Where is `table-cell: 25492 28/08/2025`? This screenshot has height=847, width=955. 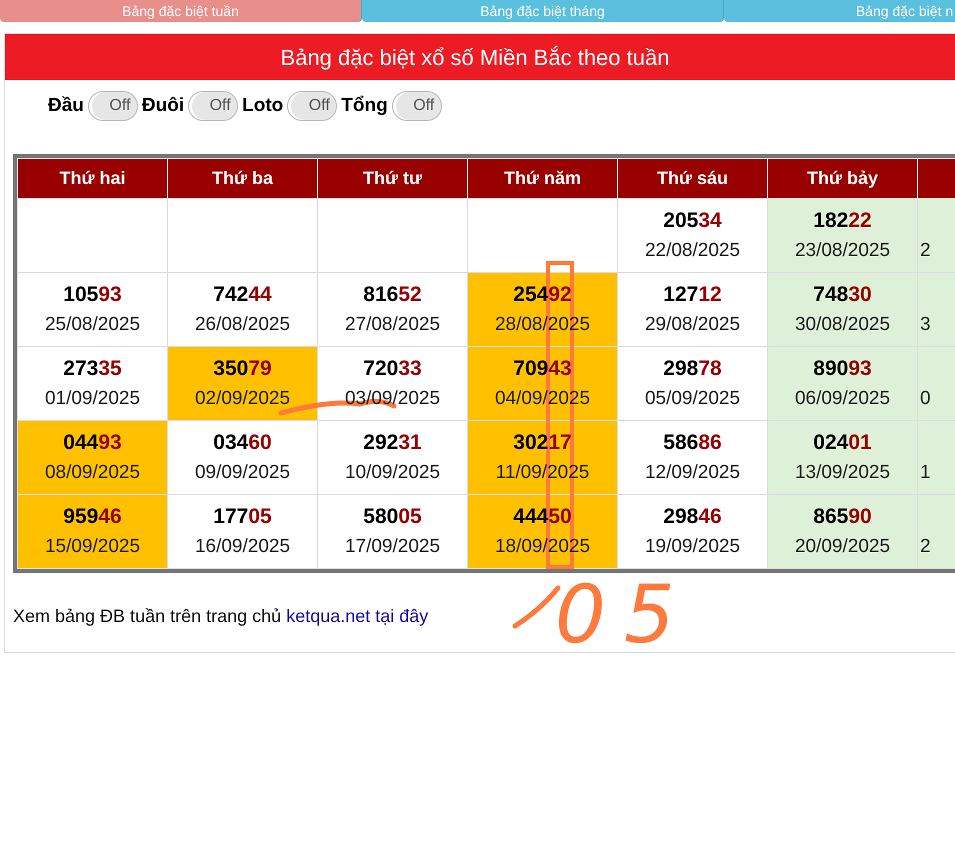
table-cell: 25492 28/08/2025 is located at coordinates (543, 309).